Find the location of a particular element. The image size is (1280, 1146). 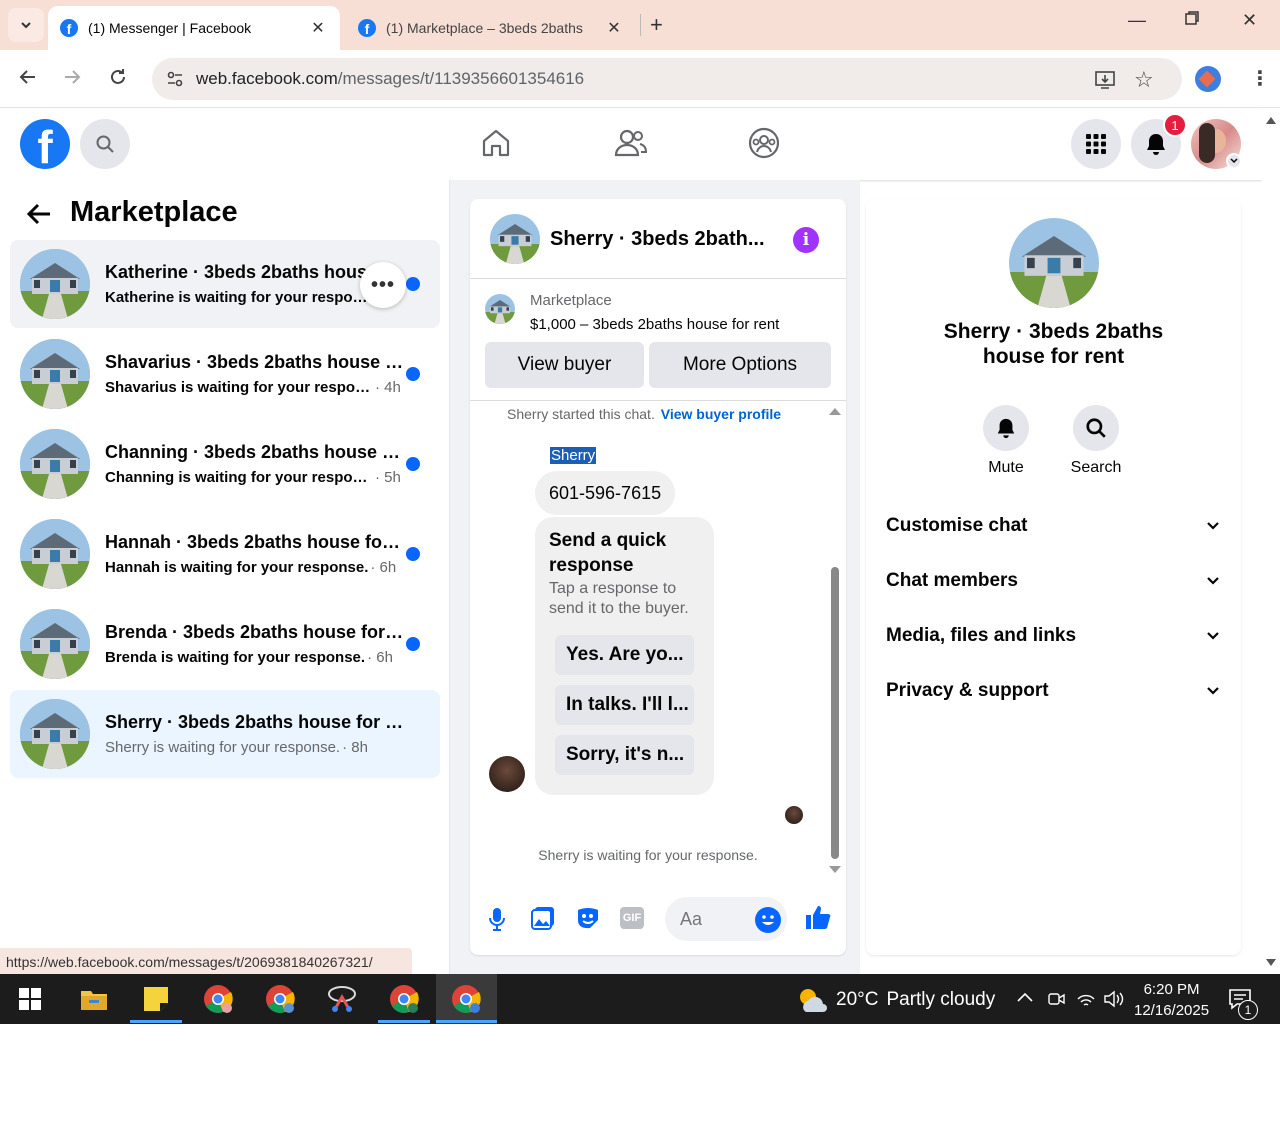

network-icon is located at coordinates (1086, 1001).